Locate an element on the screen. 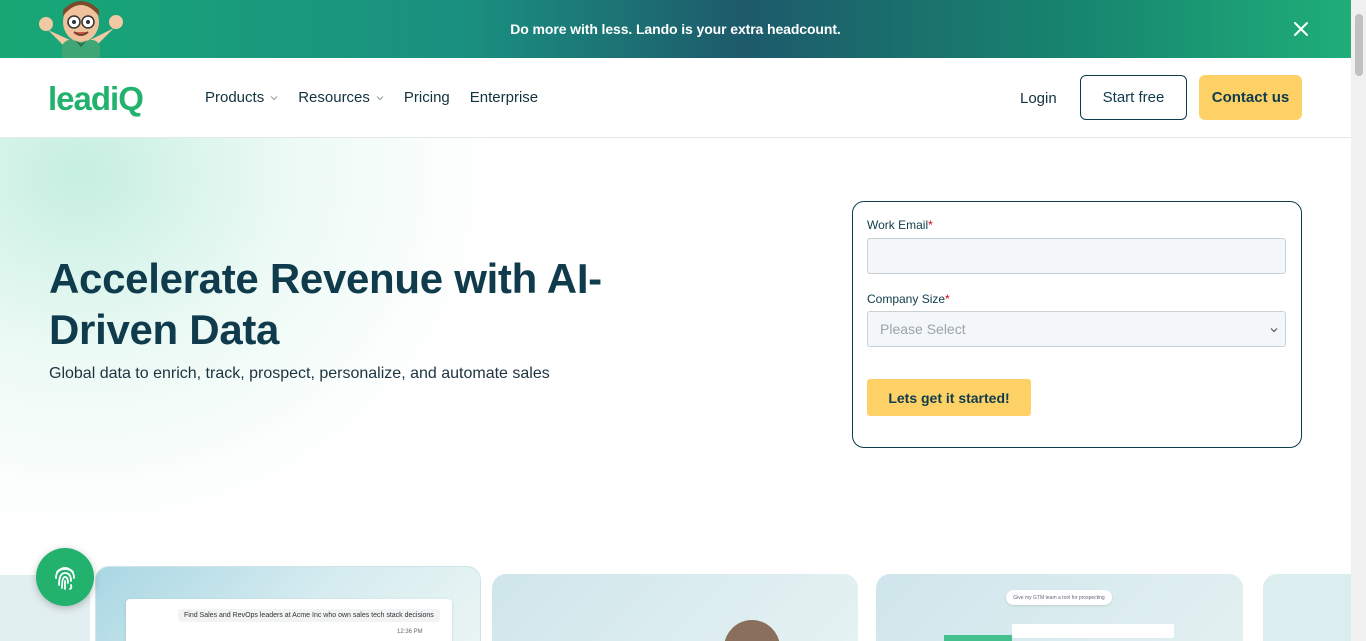 The image size is (1366, 641). nav-item-enterprise: Enterprise is located at coordinates (504, 97).